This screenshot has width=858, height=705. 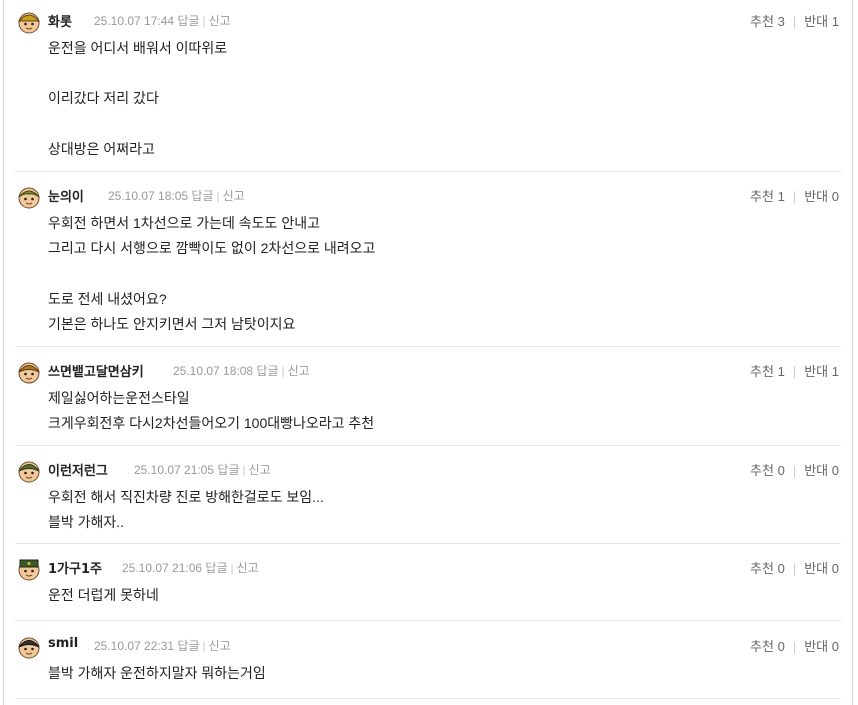 I want to click on comment-date: 25.10.07 21:06, so click(x=162, y=568).